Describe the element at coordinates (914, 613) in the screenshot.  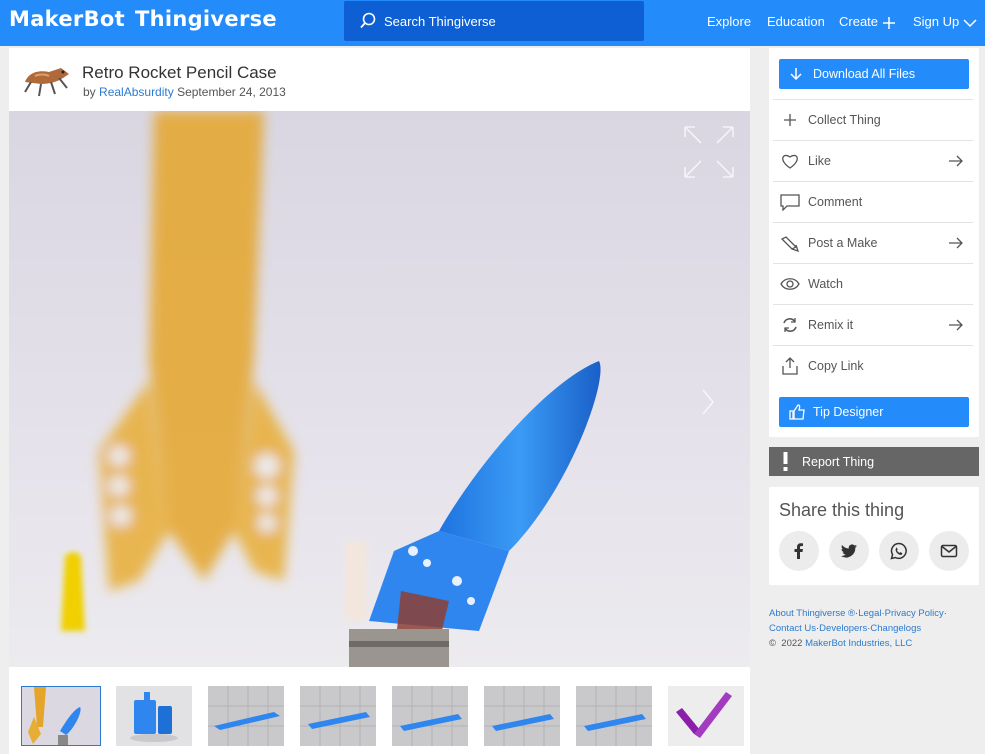
I see `footer-privacy-link: Privacy Policy` at that location.